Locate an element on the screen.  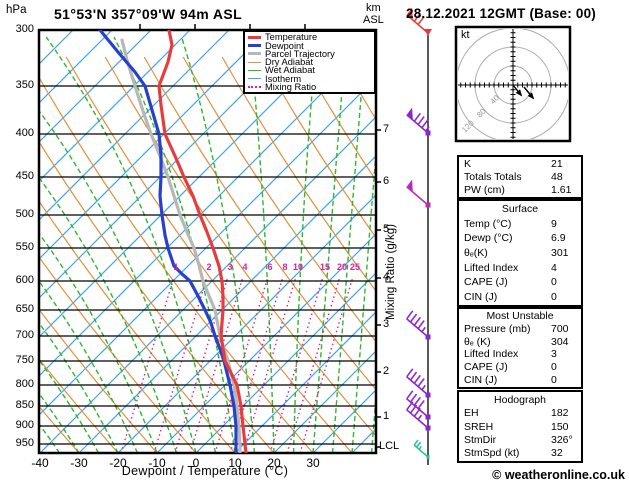
copyright: © weatheronline.co.uk is located at coordinates (558, 475).